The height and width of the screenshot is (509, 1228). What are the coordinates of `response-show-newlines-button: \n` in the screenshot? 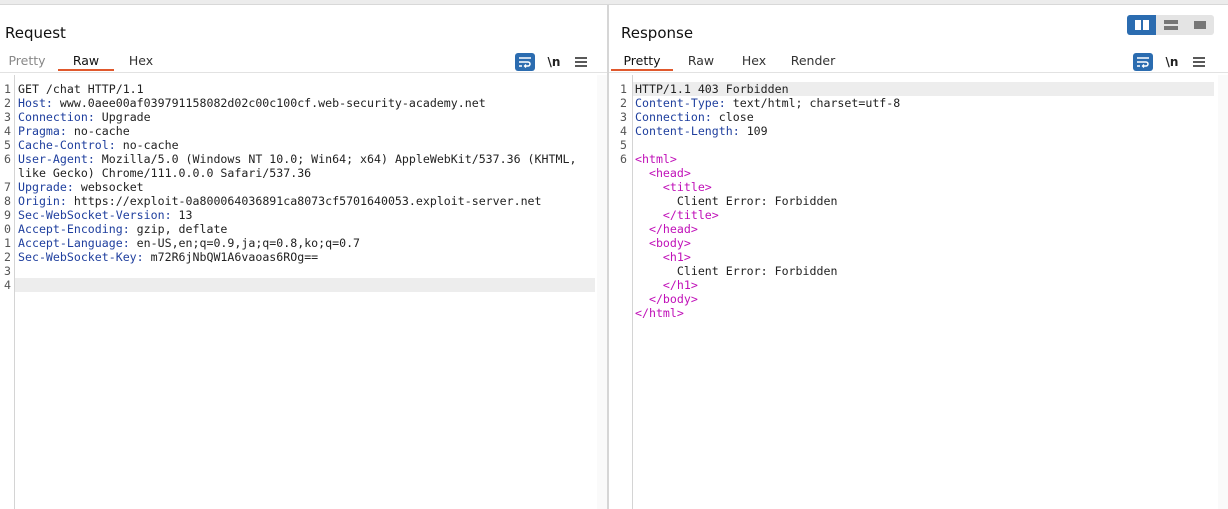 It's located at (1172, 62).